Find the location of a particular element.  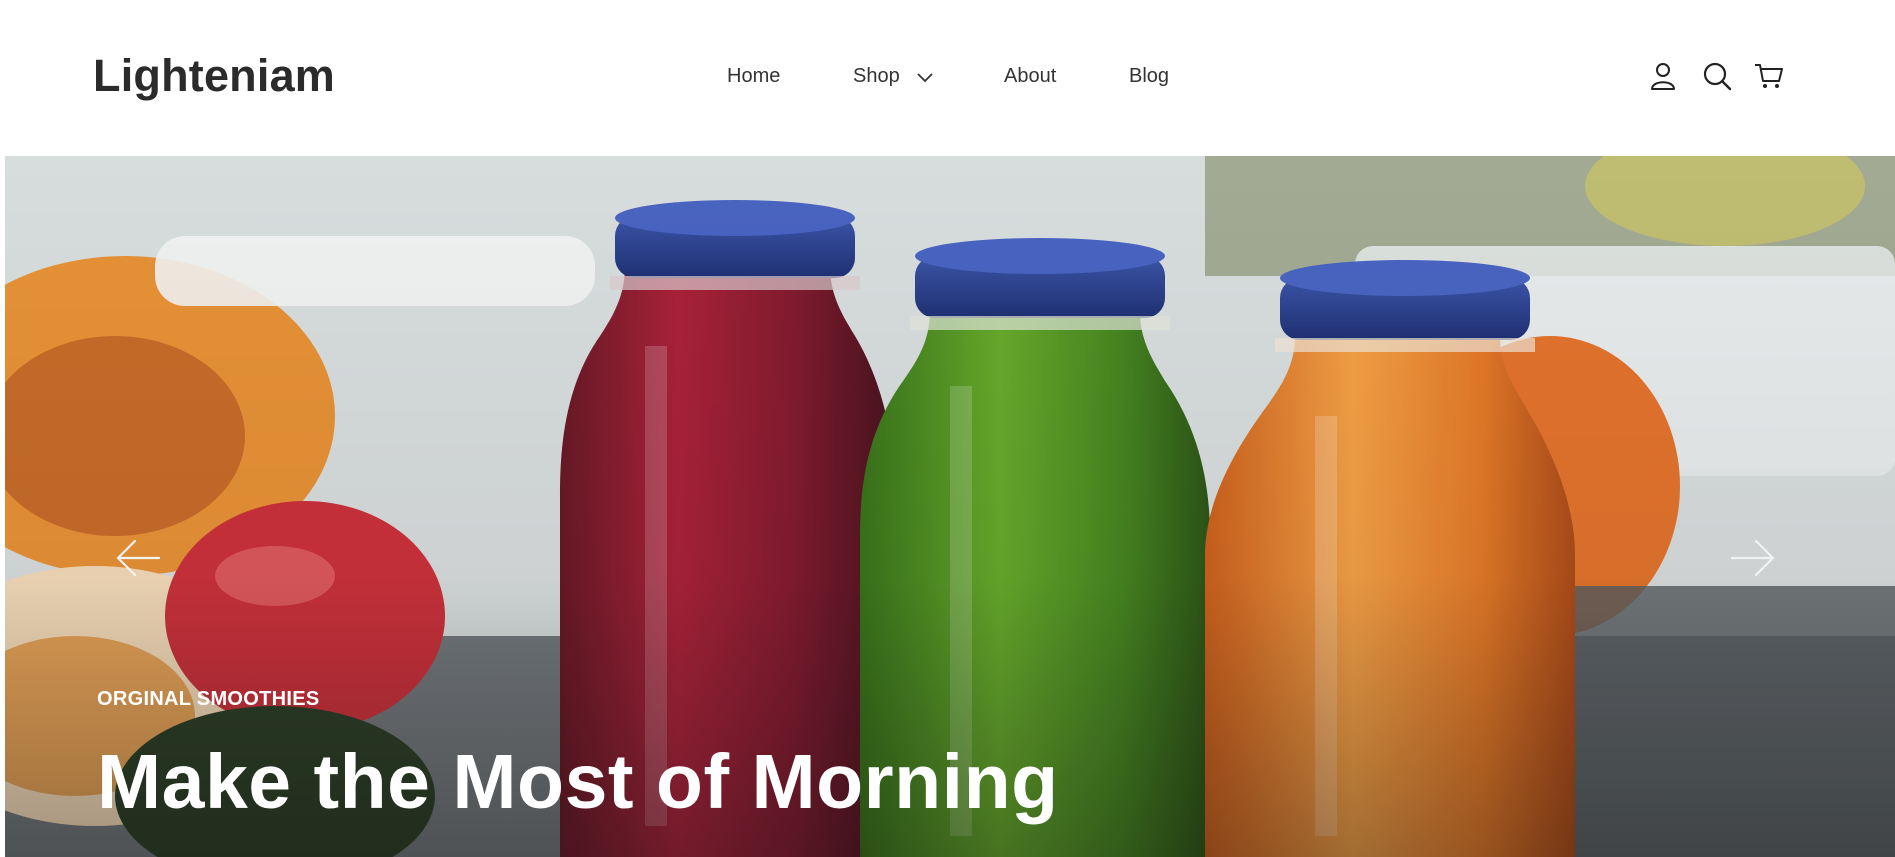

account-icon is located at coordinates (1663, 76).